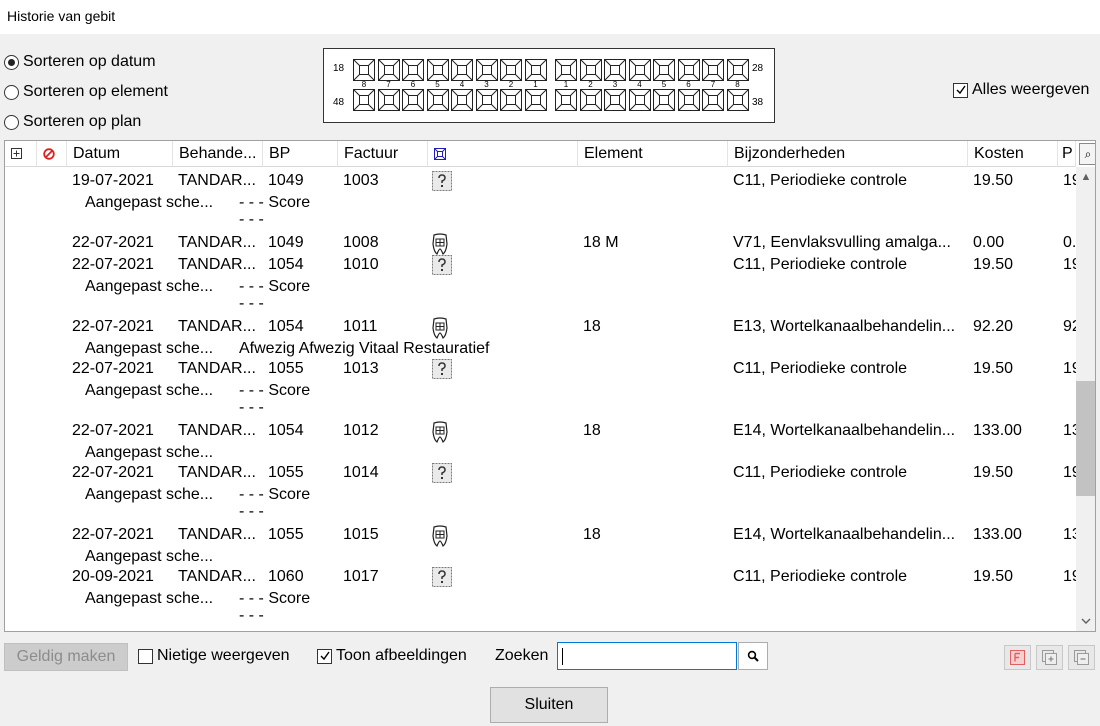 This screenshot has width=1100, height=726. I want to click on column-header-datum: Datum, so click(120, 154).